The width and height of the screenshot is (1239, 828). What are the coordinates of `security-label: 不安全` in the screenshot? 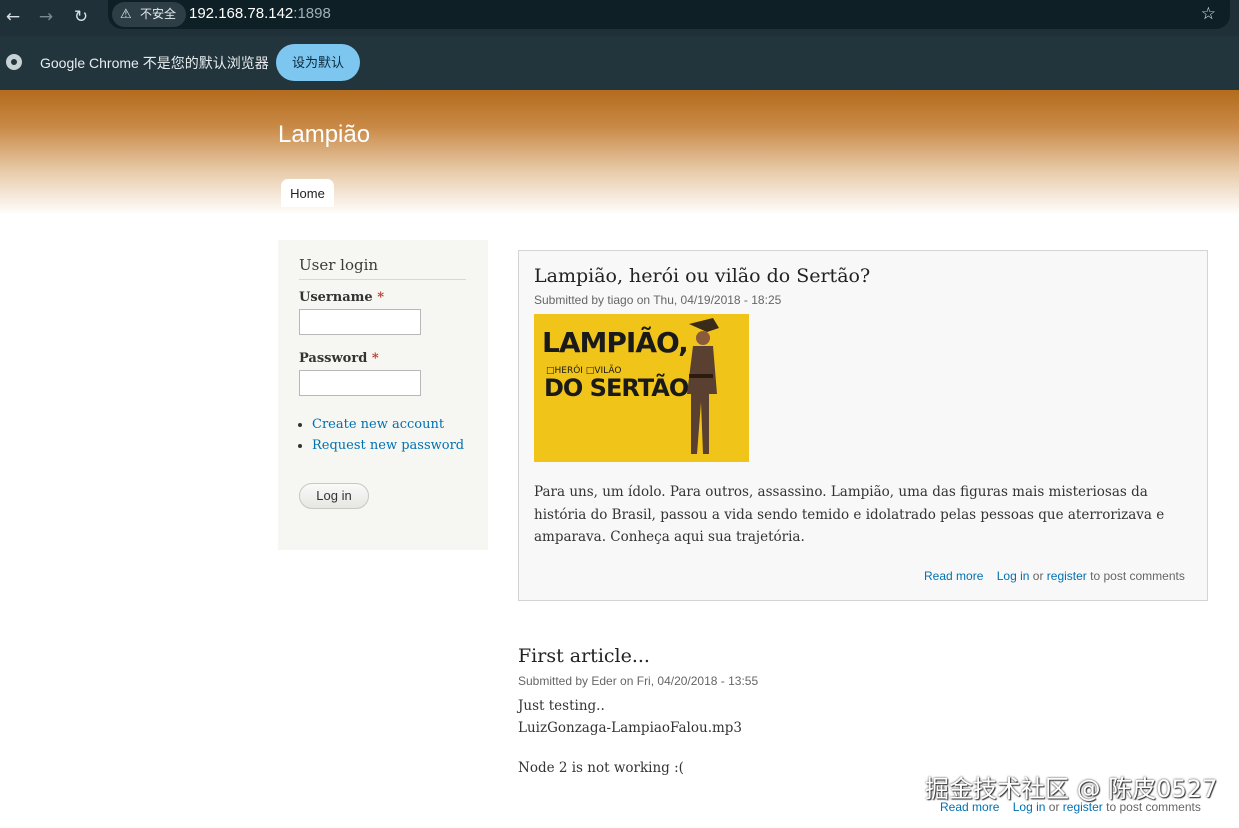 It's located at (158, 14).